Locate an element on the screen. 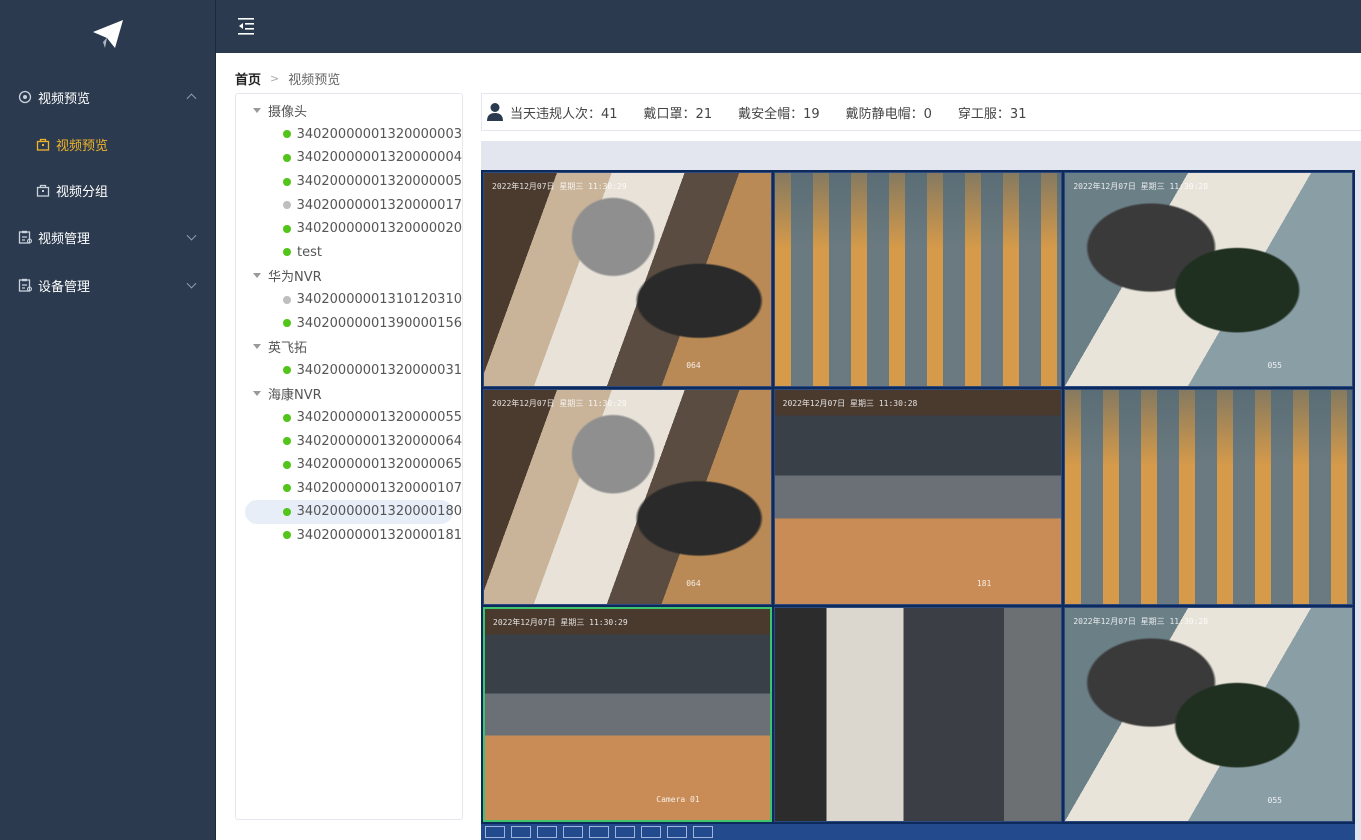  layout-4-icon is located at coordinates (521, 832).